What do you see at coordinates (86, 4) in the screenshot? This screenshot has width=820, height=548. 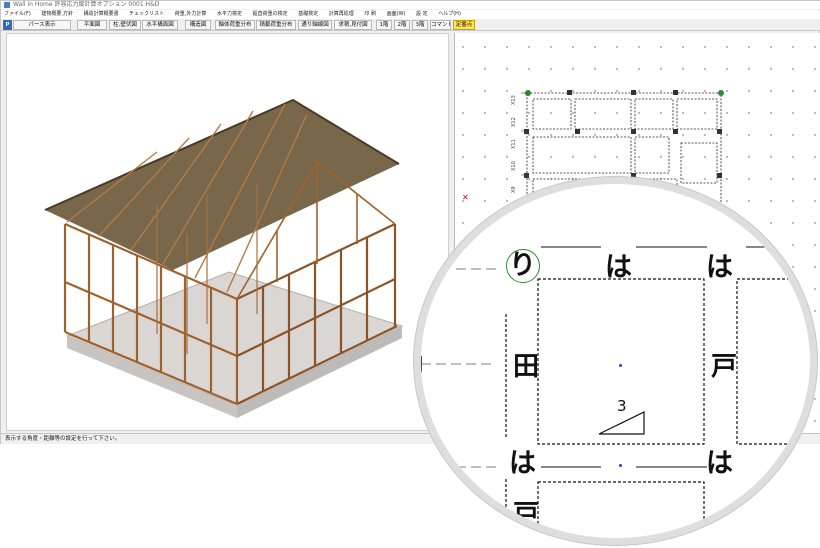 I see `window-title: Wall in Home 許容応力度計算オプション 0001 H&D` at bounding box center [86, 4].